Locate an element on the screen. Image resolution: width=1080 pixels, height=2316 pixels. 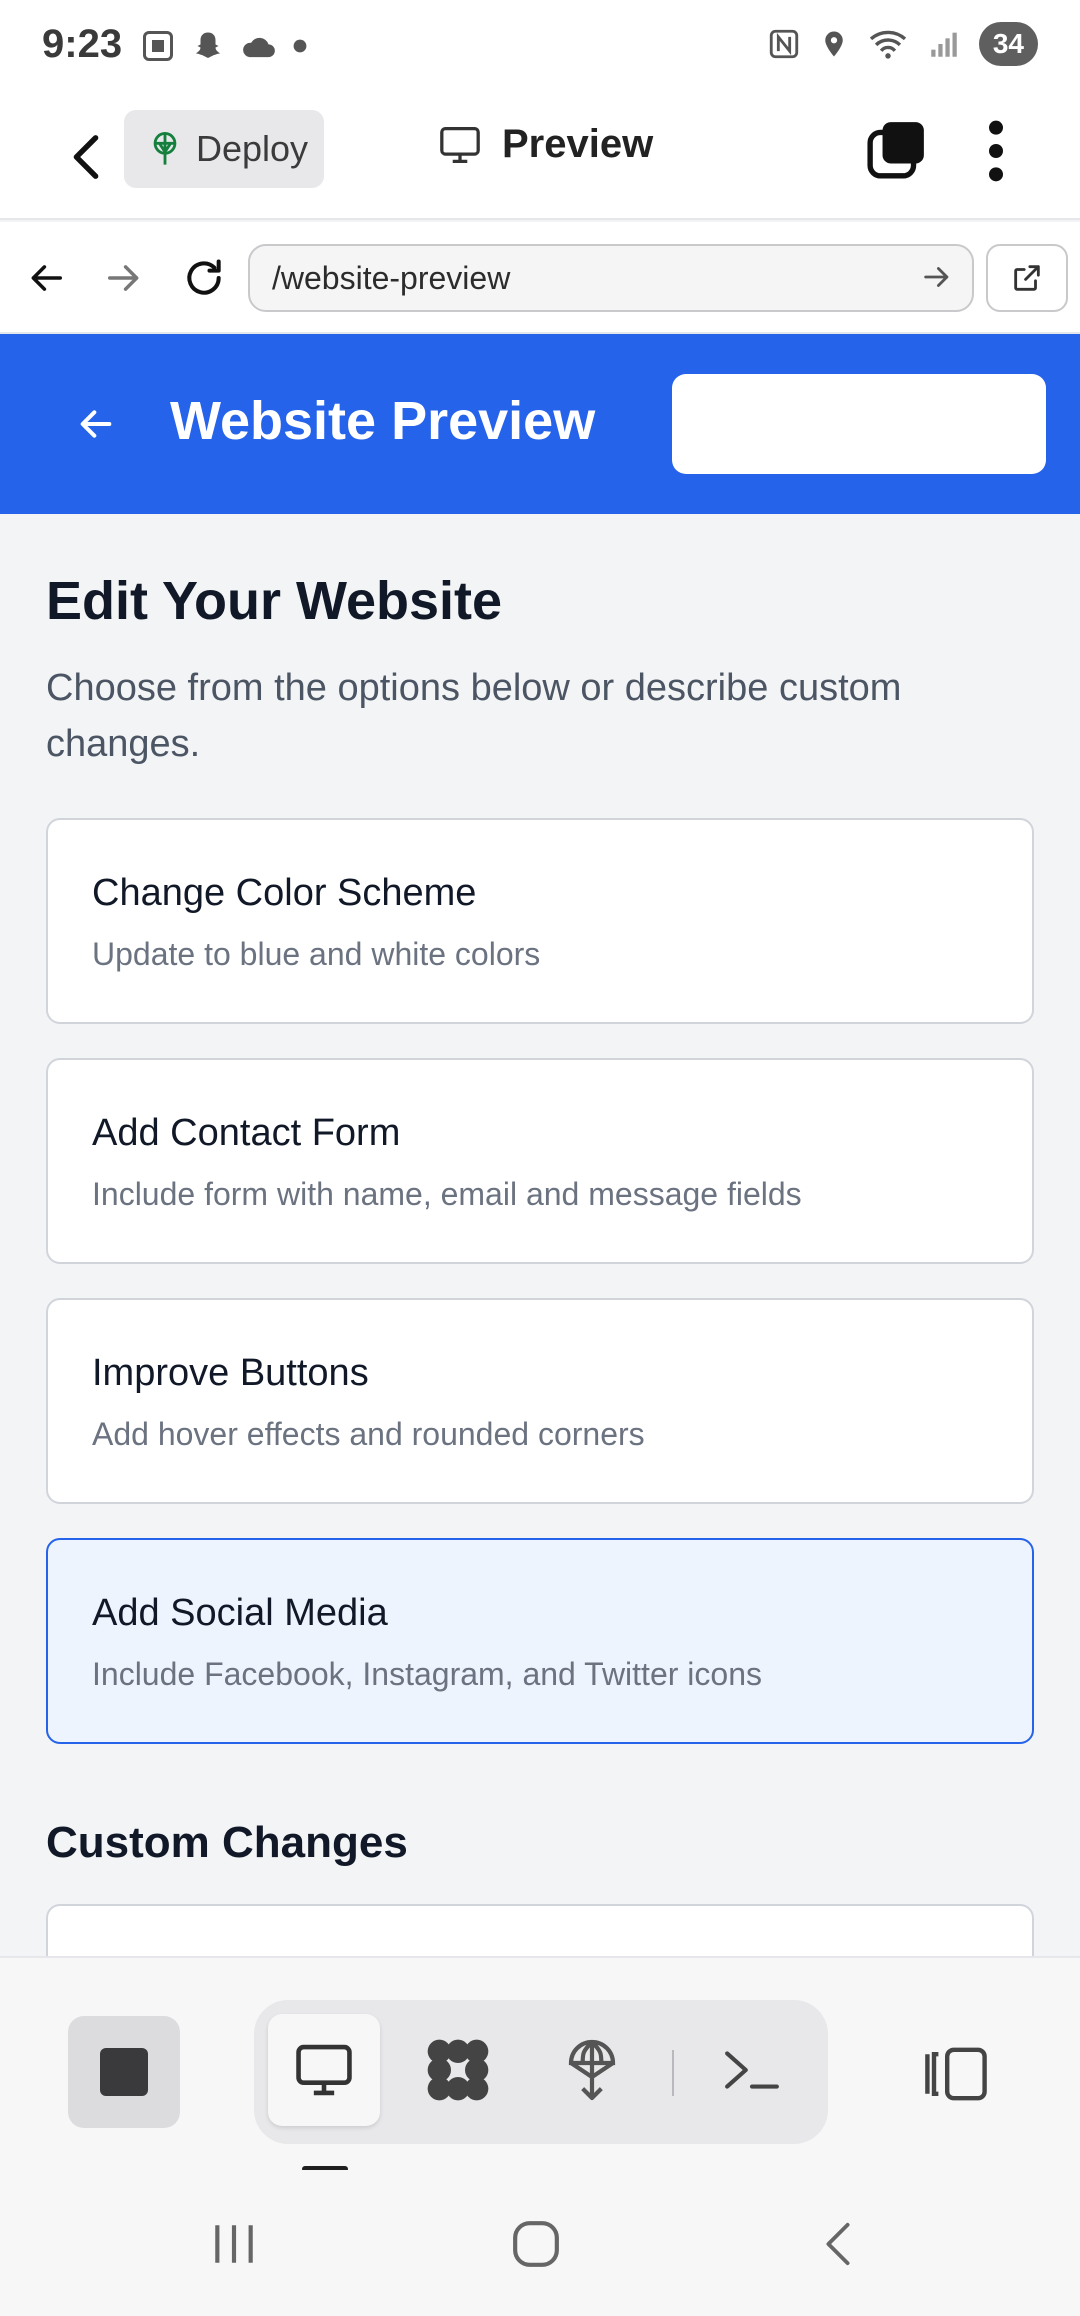
home-icon is located at coordinates (536, 2244).